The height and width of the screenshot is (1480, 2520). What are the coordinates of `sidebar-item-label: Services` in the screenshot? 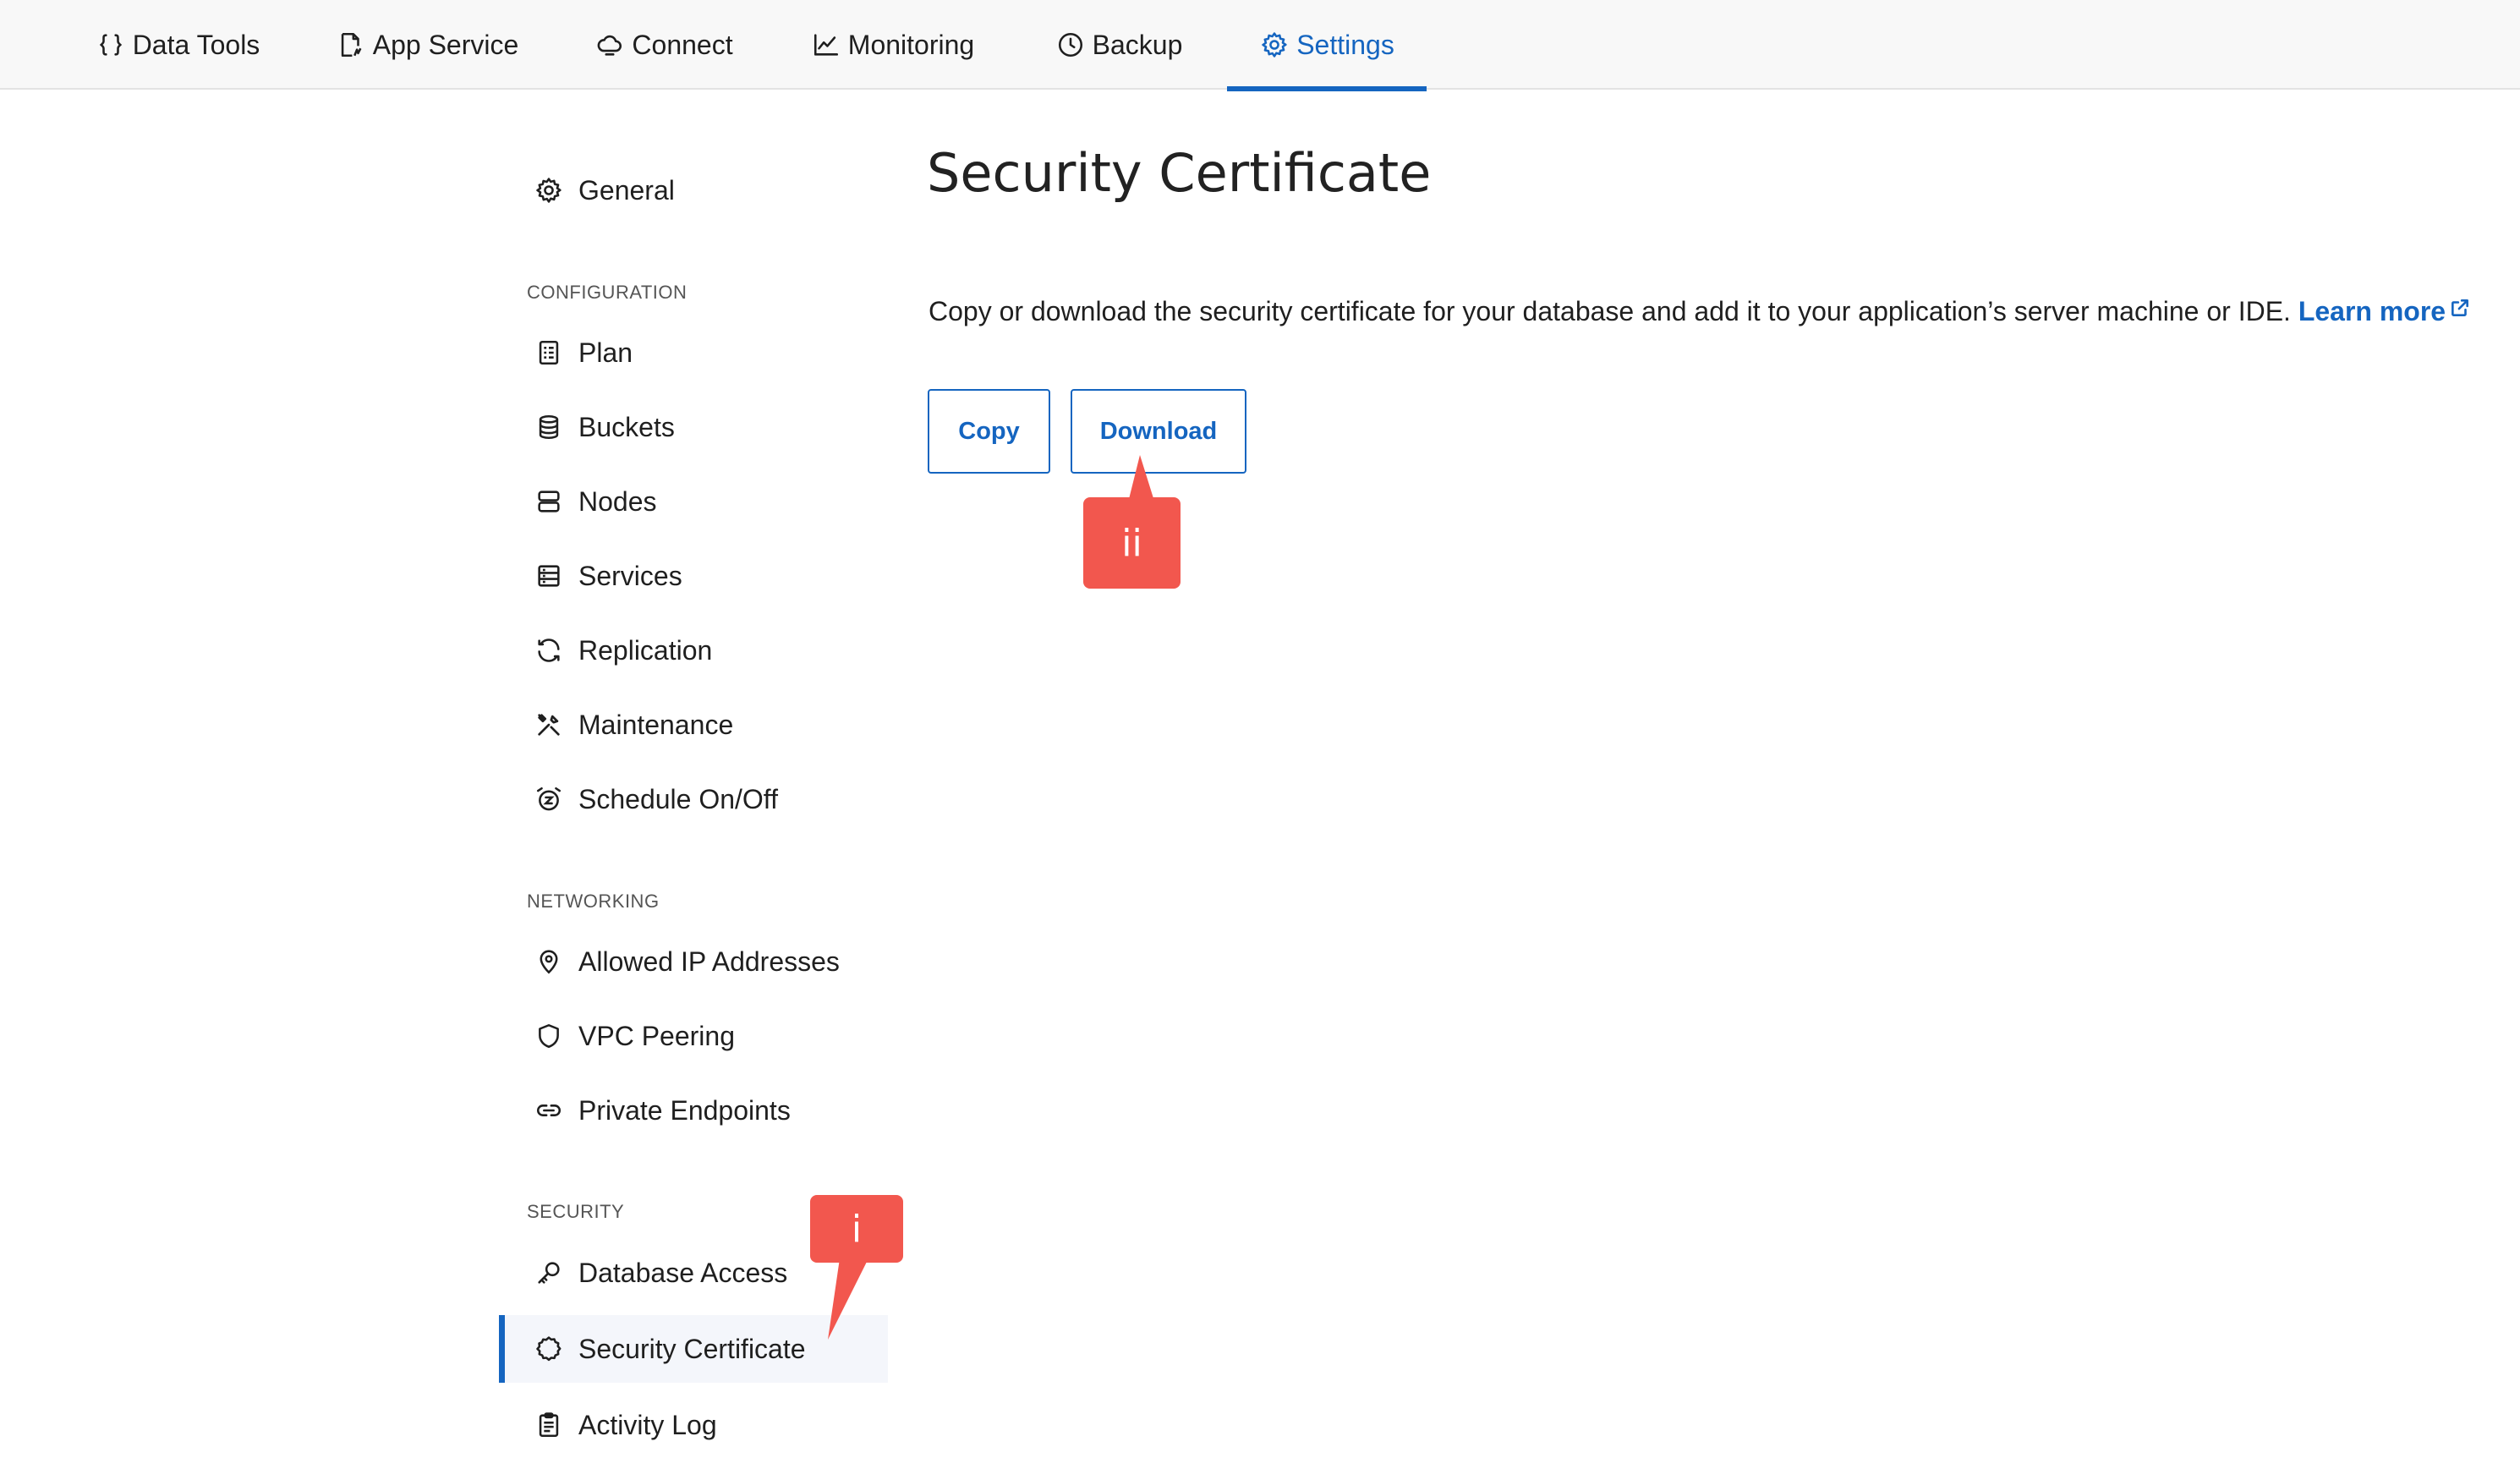 It's located at (630, 575).